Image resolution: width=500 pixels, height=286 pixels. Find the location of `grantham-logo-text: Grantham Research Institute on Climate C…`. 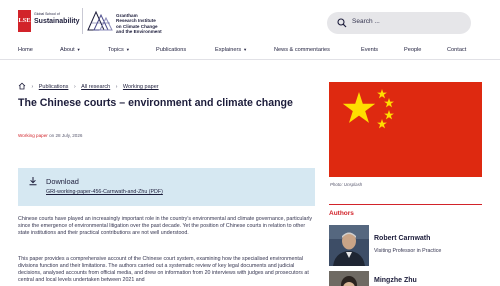

grantham-logo-text: Grantham Research Institute on Climate C… is located at coordinates (156, 24).